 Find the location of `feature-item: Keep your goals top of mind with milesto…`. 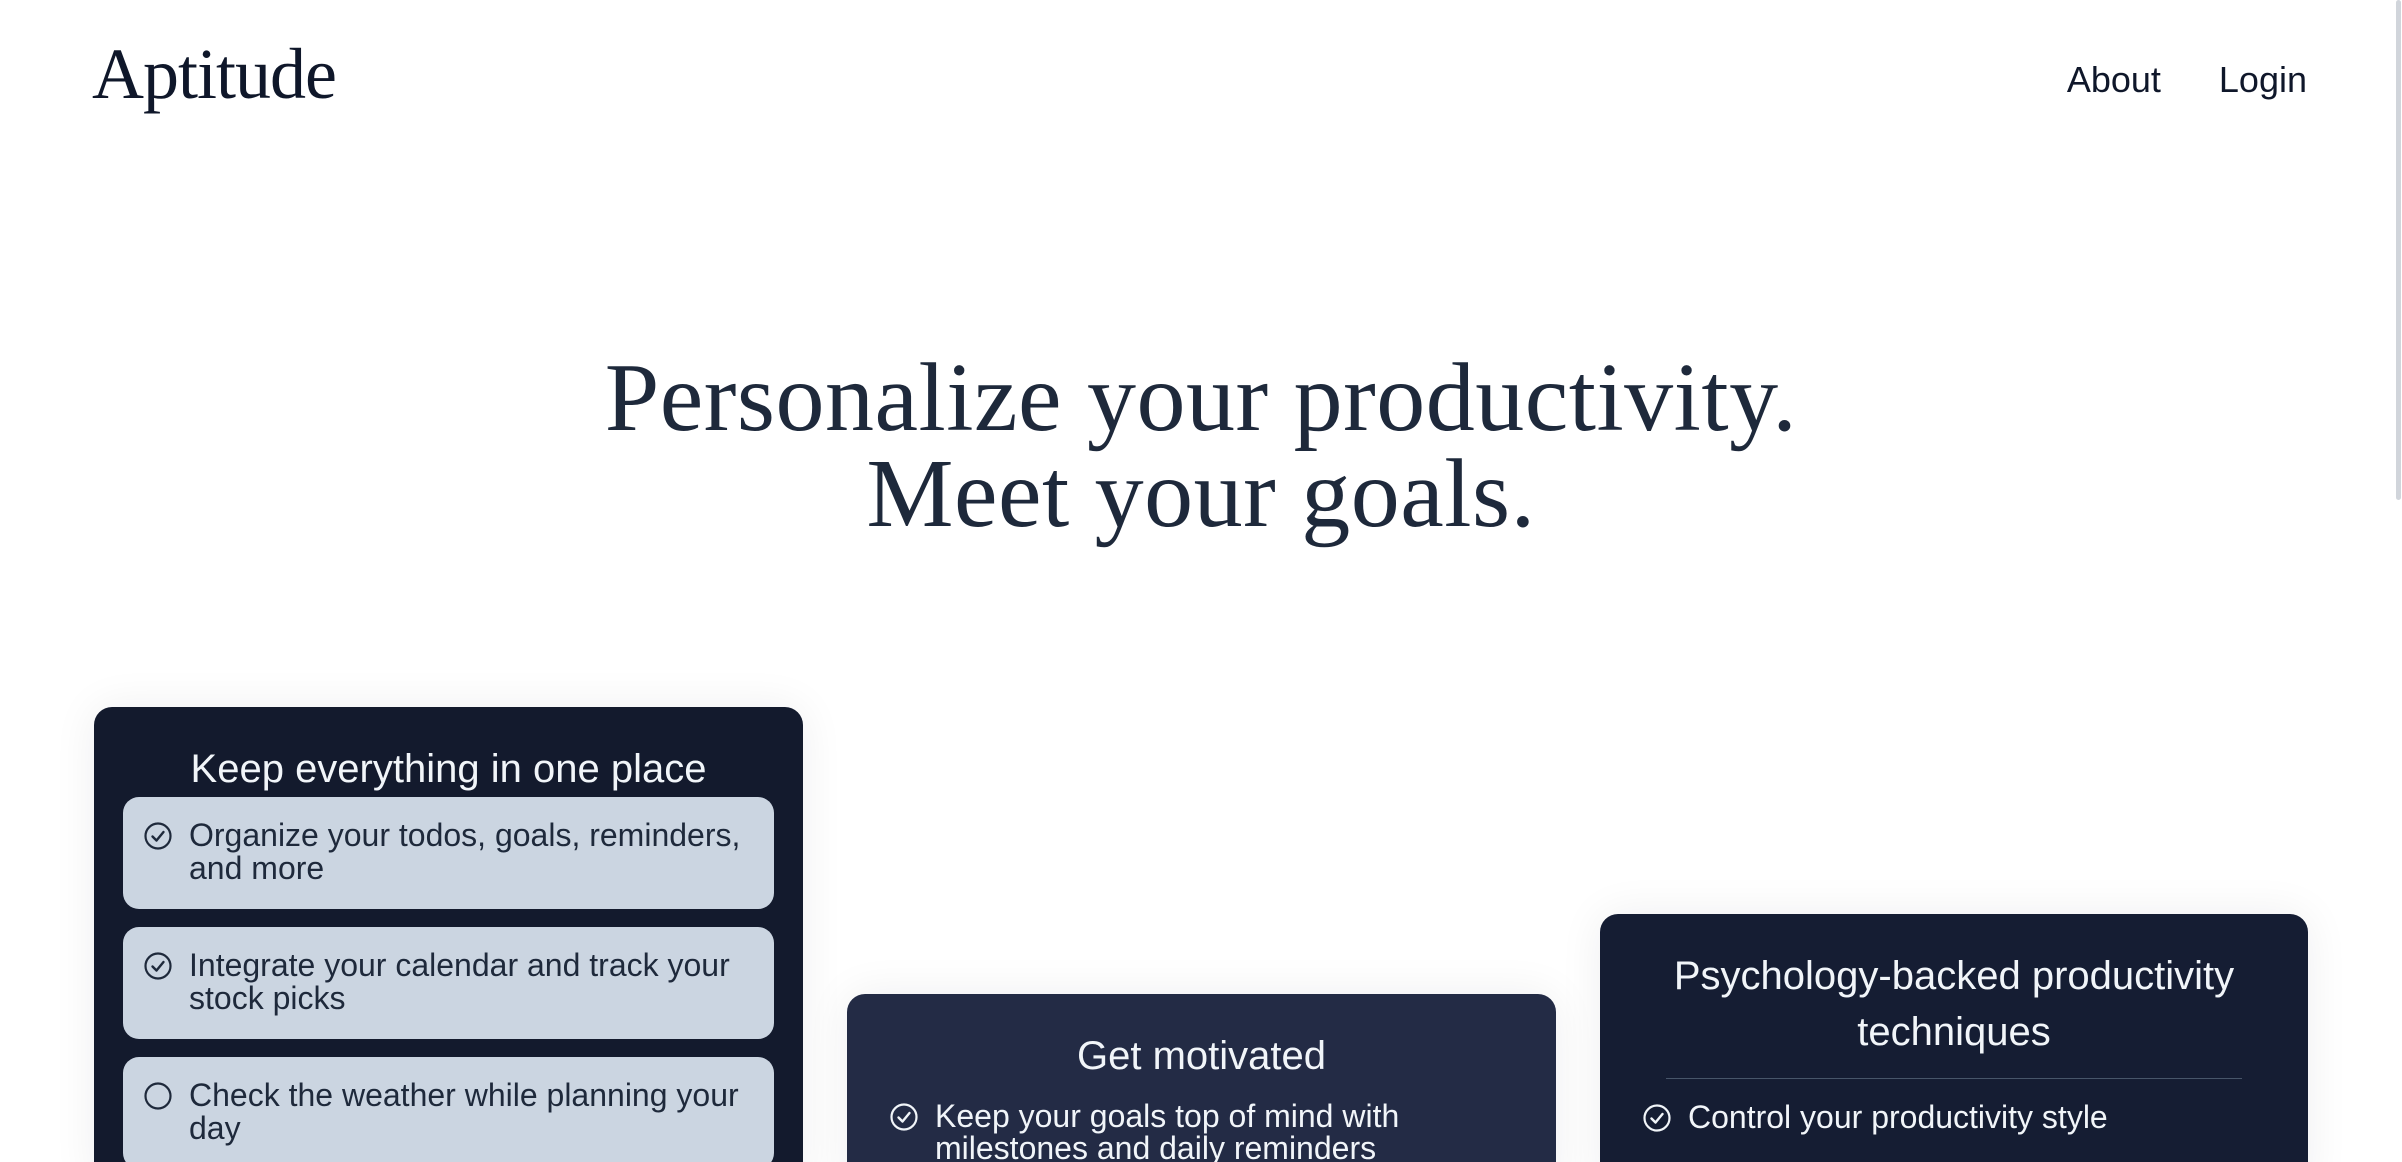

feature-item: Keep your goals top of mind with milesto… is located at coordinates (1201, 1131).